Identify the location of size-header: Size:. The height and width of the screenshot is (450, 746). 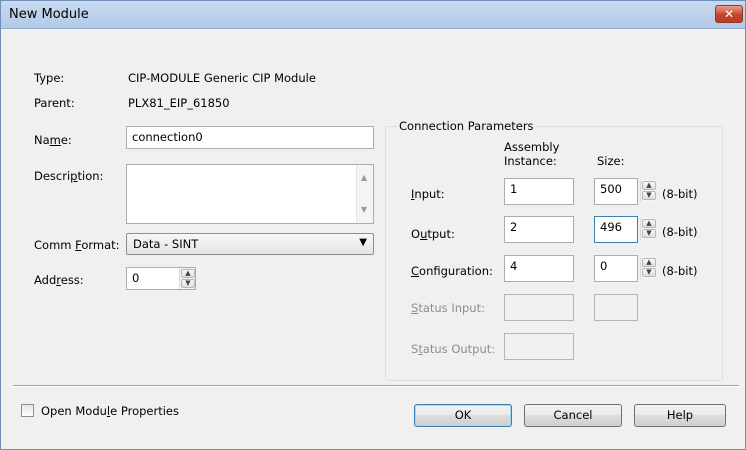
(611, 161).